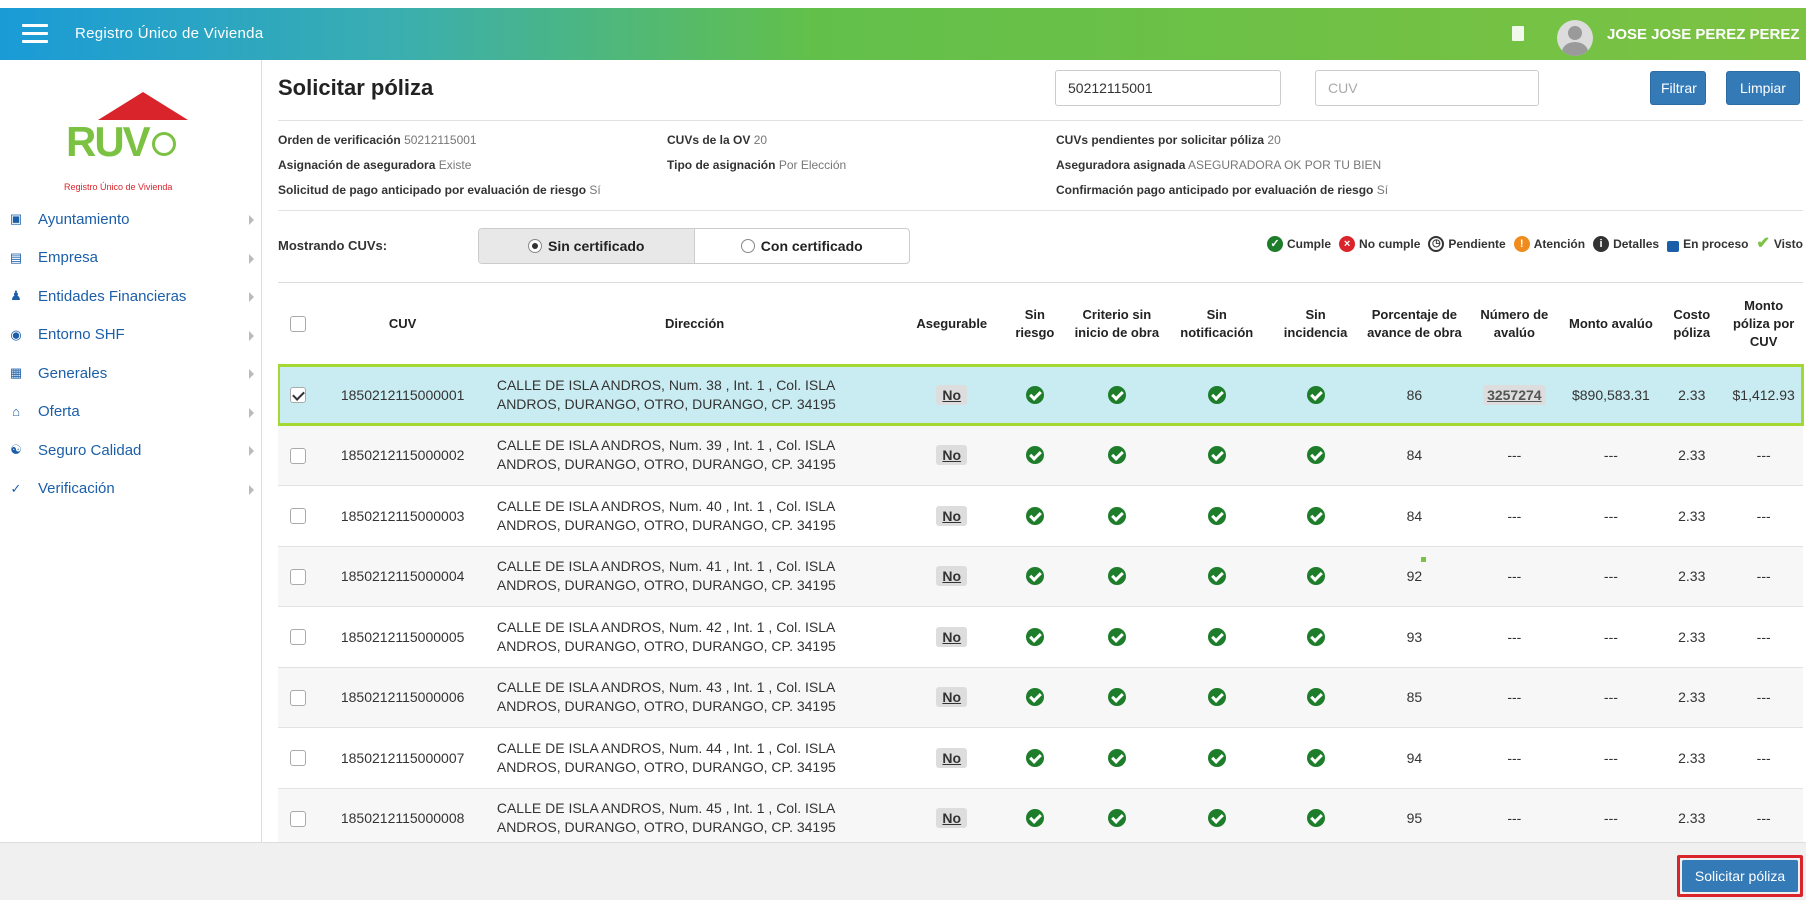 This screenshot has width=1806, height=900. Describe the element at coordinates (251, 258) in the screenshot. I see `chevron-right-icon` at that location.